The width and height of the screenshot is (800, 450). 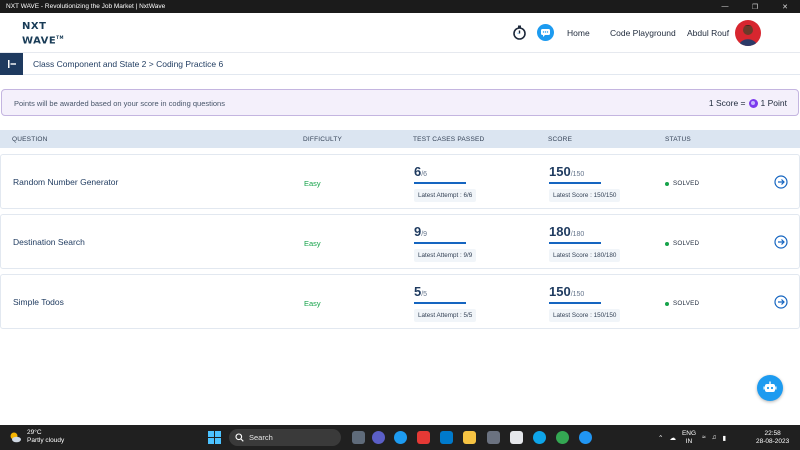 I want to click on weather-desc: Partly cloudy, so click(x=46, y=440).